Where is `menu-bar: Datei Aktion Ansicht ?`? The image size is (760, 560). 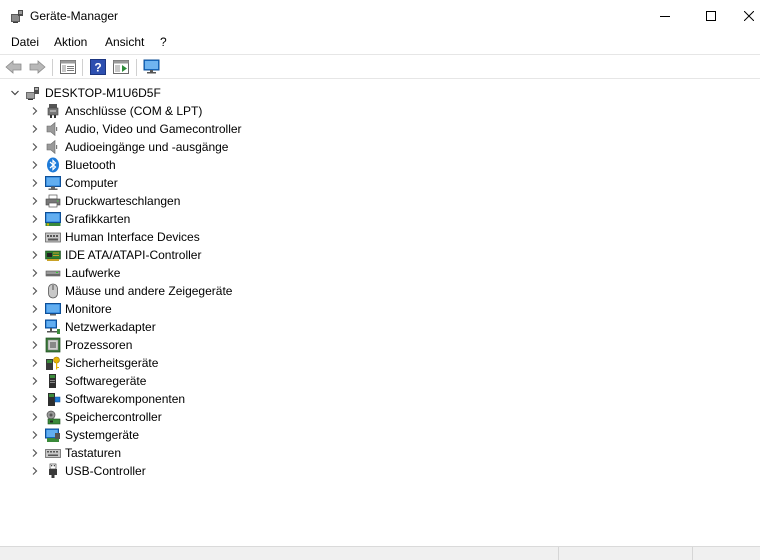
menu-bar: Datei Aktion Ansicht ? is located at coordinates (380, 42).